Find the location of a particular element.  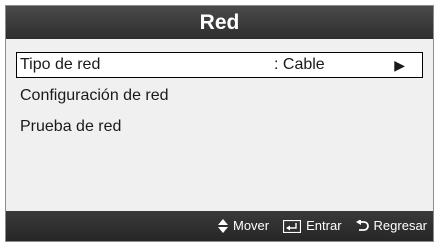

return-label: Regresar is located at coordinates (400, 225).